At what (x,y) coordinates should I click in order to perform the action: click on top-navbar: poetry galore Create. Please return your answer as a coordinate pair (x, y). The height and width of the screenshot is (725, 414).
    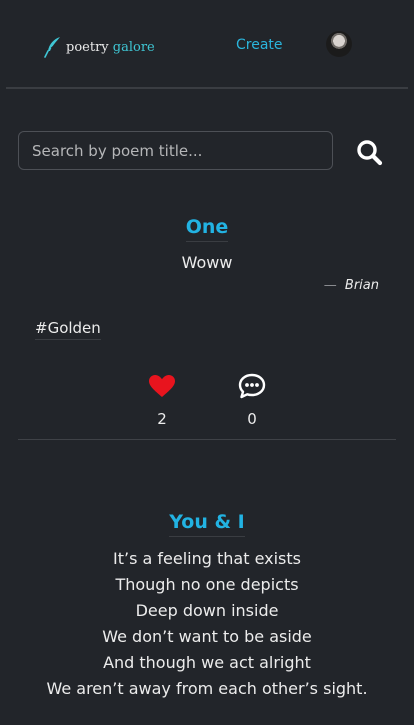
    Looking at the image, I should click on (207, 45).